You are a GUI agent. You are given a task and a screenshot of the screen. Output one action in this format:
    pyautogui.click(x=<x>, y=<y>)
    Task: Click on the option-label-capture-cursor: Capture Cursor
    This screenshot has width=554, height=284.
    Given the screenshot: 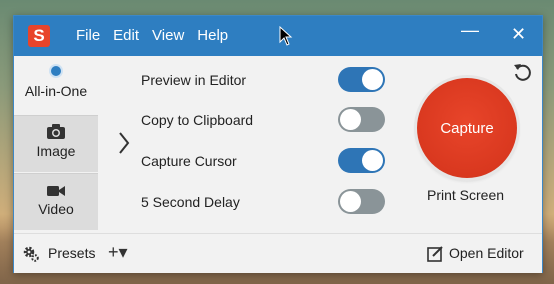 What is the action you would take?
    pyautogui.click(x=189, y=161)
    